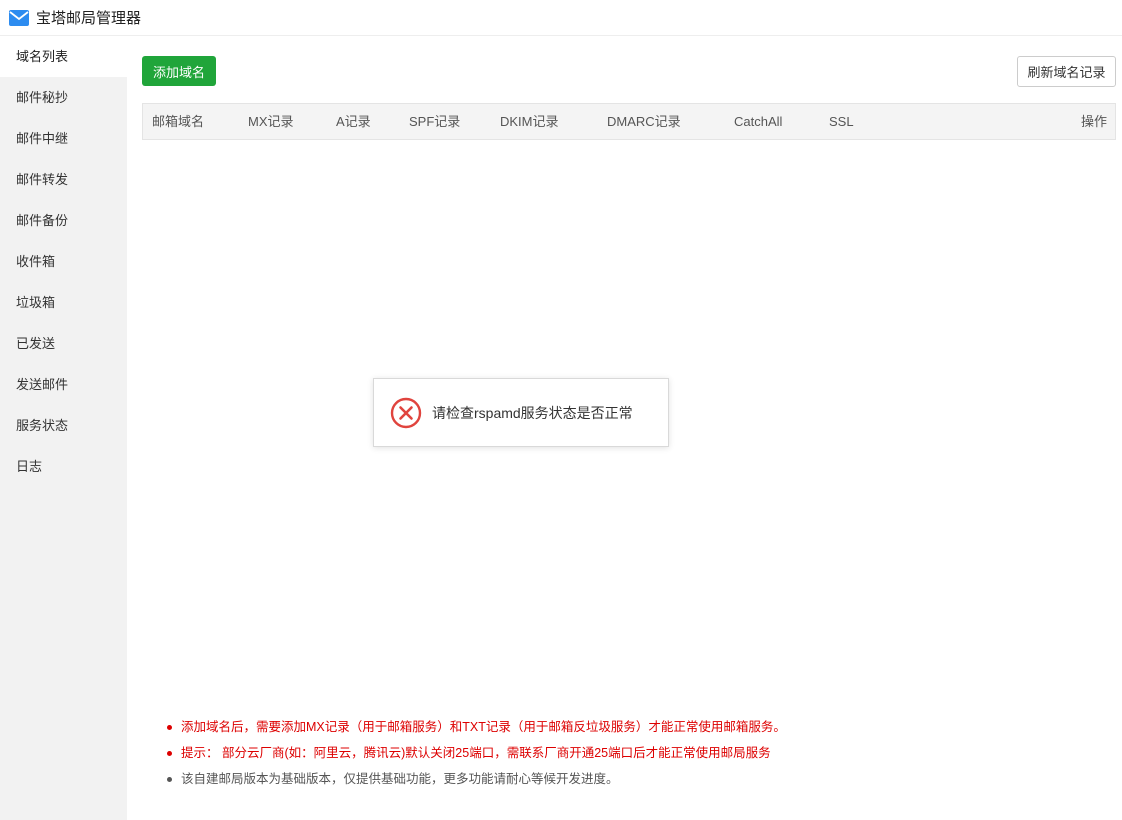 This screenshot has height=820, width=1122. What do you see at coordinates (63, 343) in the screenshot?
I see `sidebar-item-sent: 已发送` at bounding box center [63, 343].